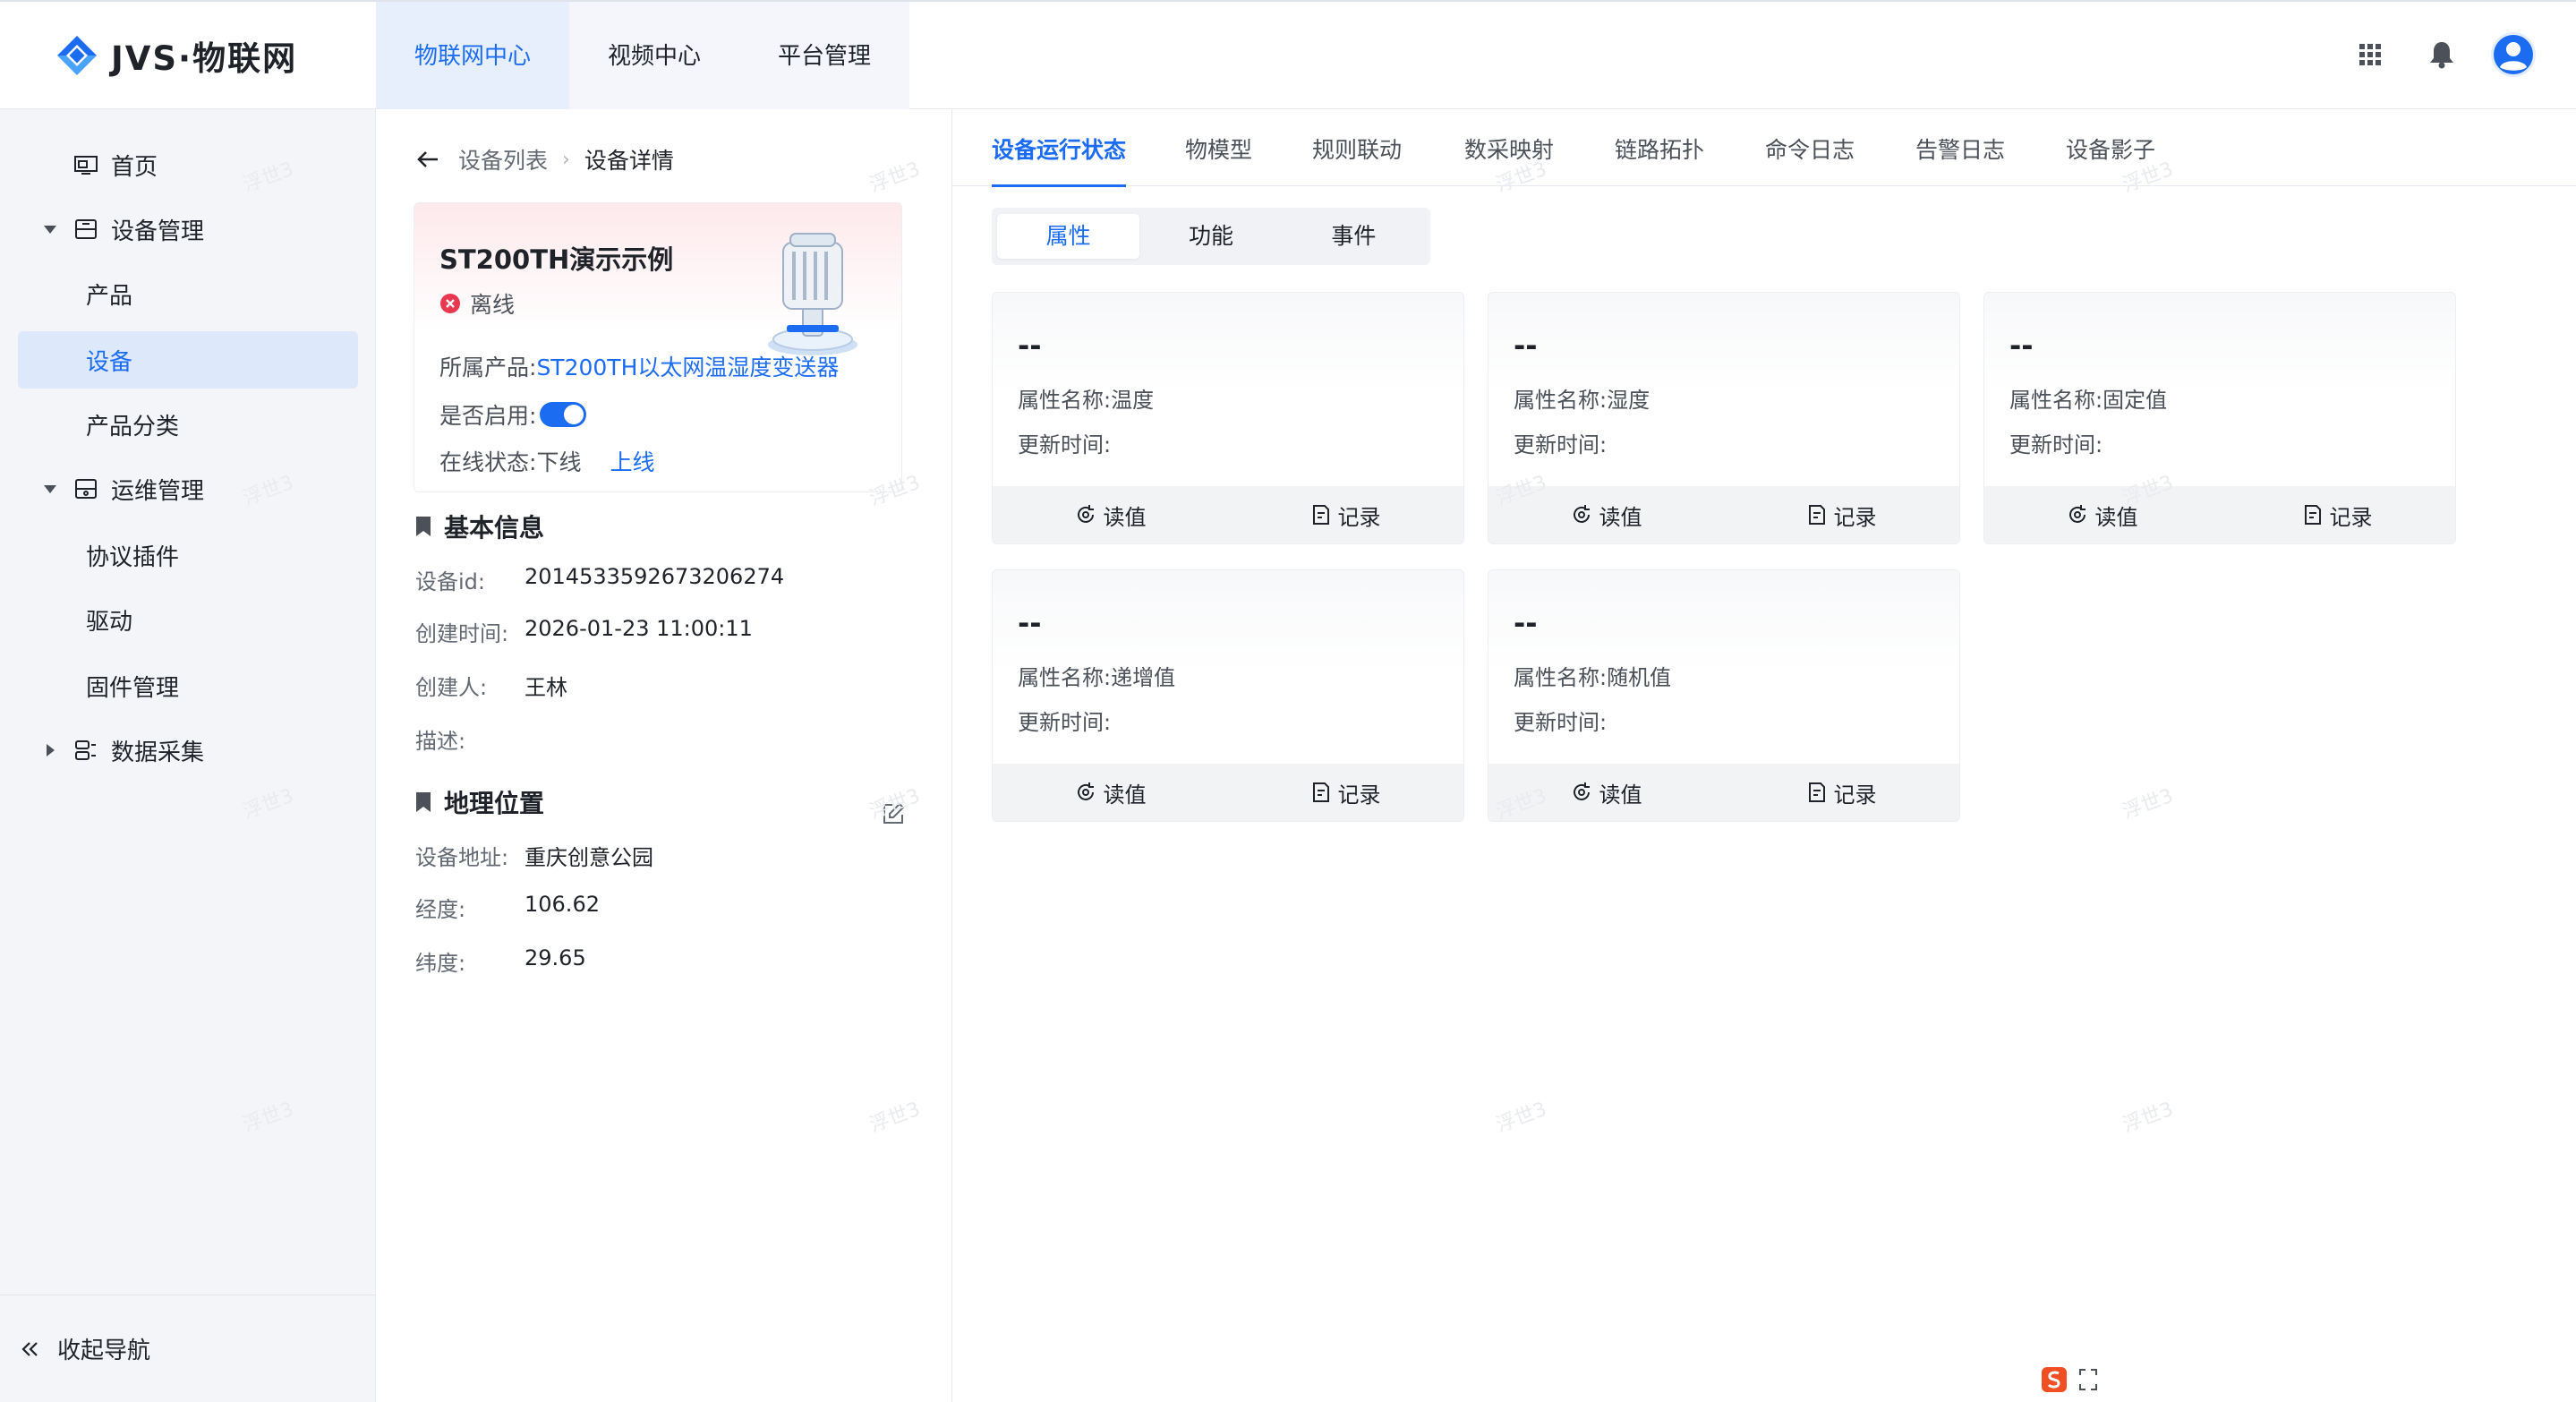 The width and height of the screenshot is (2576, 1402). Describe the element at coordinates (1582, 400) in the screenshot. I see `property-name: 属性名称:湿度` at that location.